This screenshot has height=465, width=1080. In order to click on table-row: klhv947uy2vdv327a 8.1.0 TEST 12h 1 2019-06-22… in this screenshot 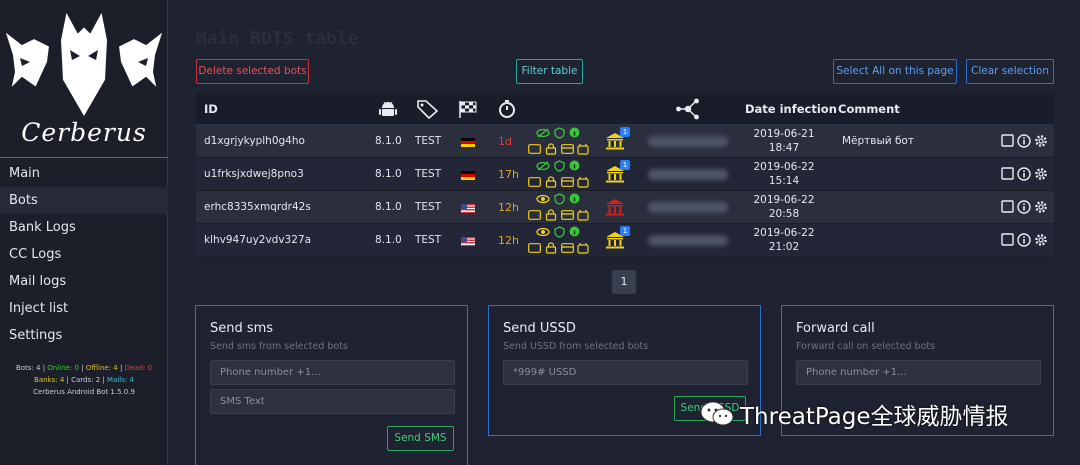, I will do `click(625, 240)`.